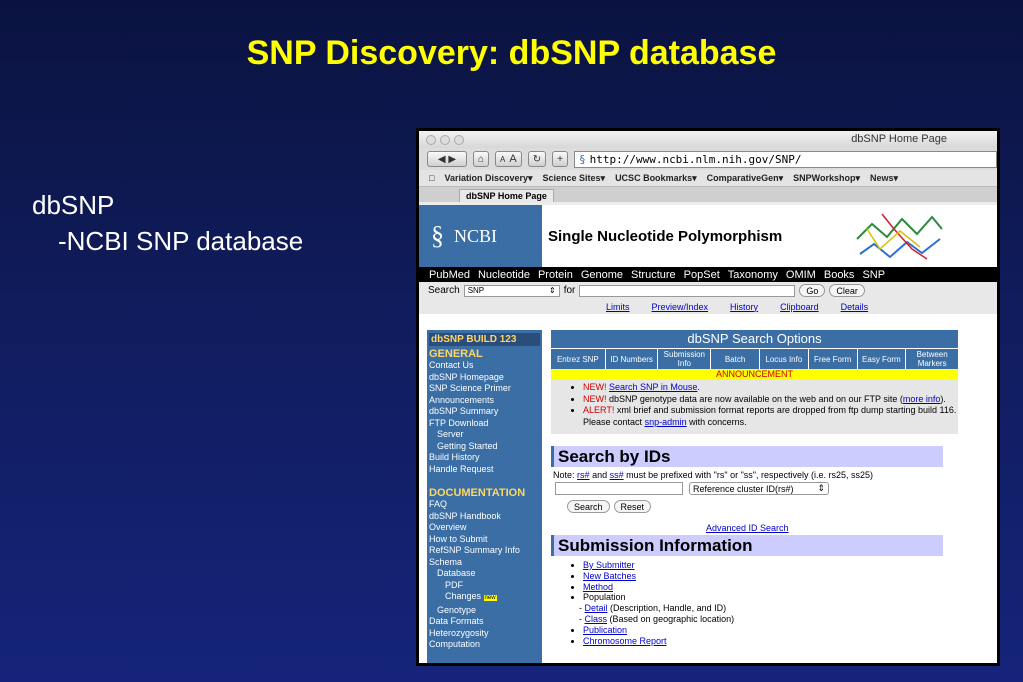  I want to click on nav-genome: Genome, so click(602, 275).